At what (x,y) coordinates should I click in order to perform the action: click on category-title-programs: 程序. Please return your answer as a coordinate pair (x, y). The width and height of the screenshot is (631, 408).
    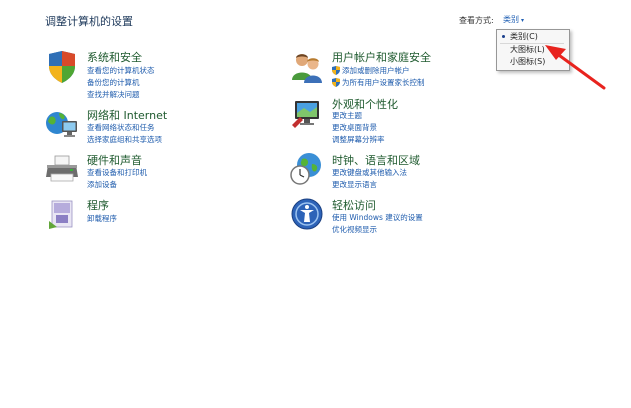
    Looking at the image, I should click on (98, 205).